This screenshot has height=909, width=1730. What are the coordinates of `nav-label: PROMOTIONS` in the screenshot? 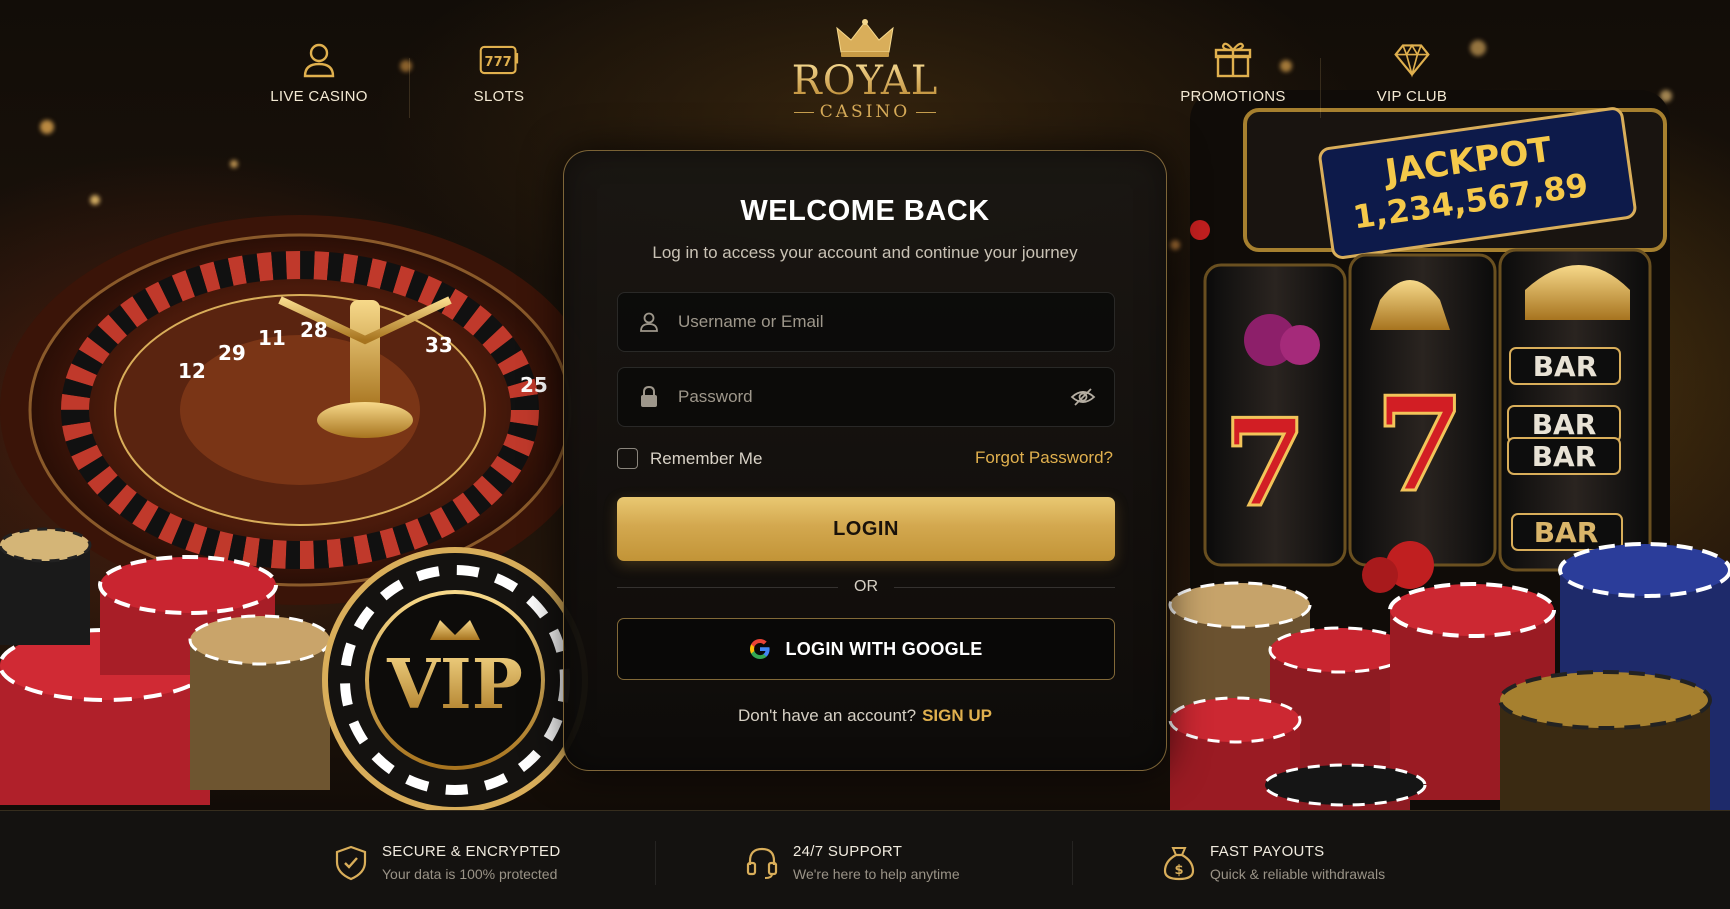 It's located at (1233, 96).